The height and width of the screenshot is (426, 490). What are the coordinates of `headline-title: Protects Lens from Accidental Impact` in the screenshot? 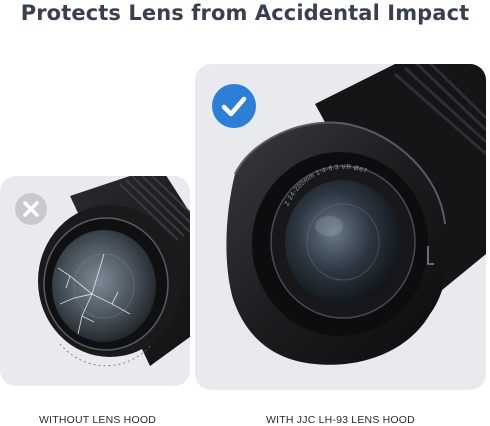 It's located at (245, 13).